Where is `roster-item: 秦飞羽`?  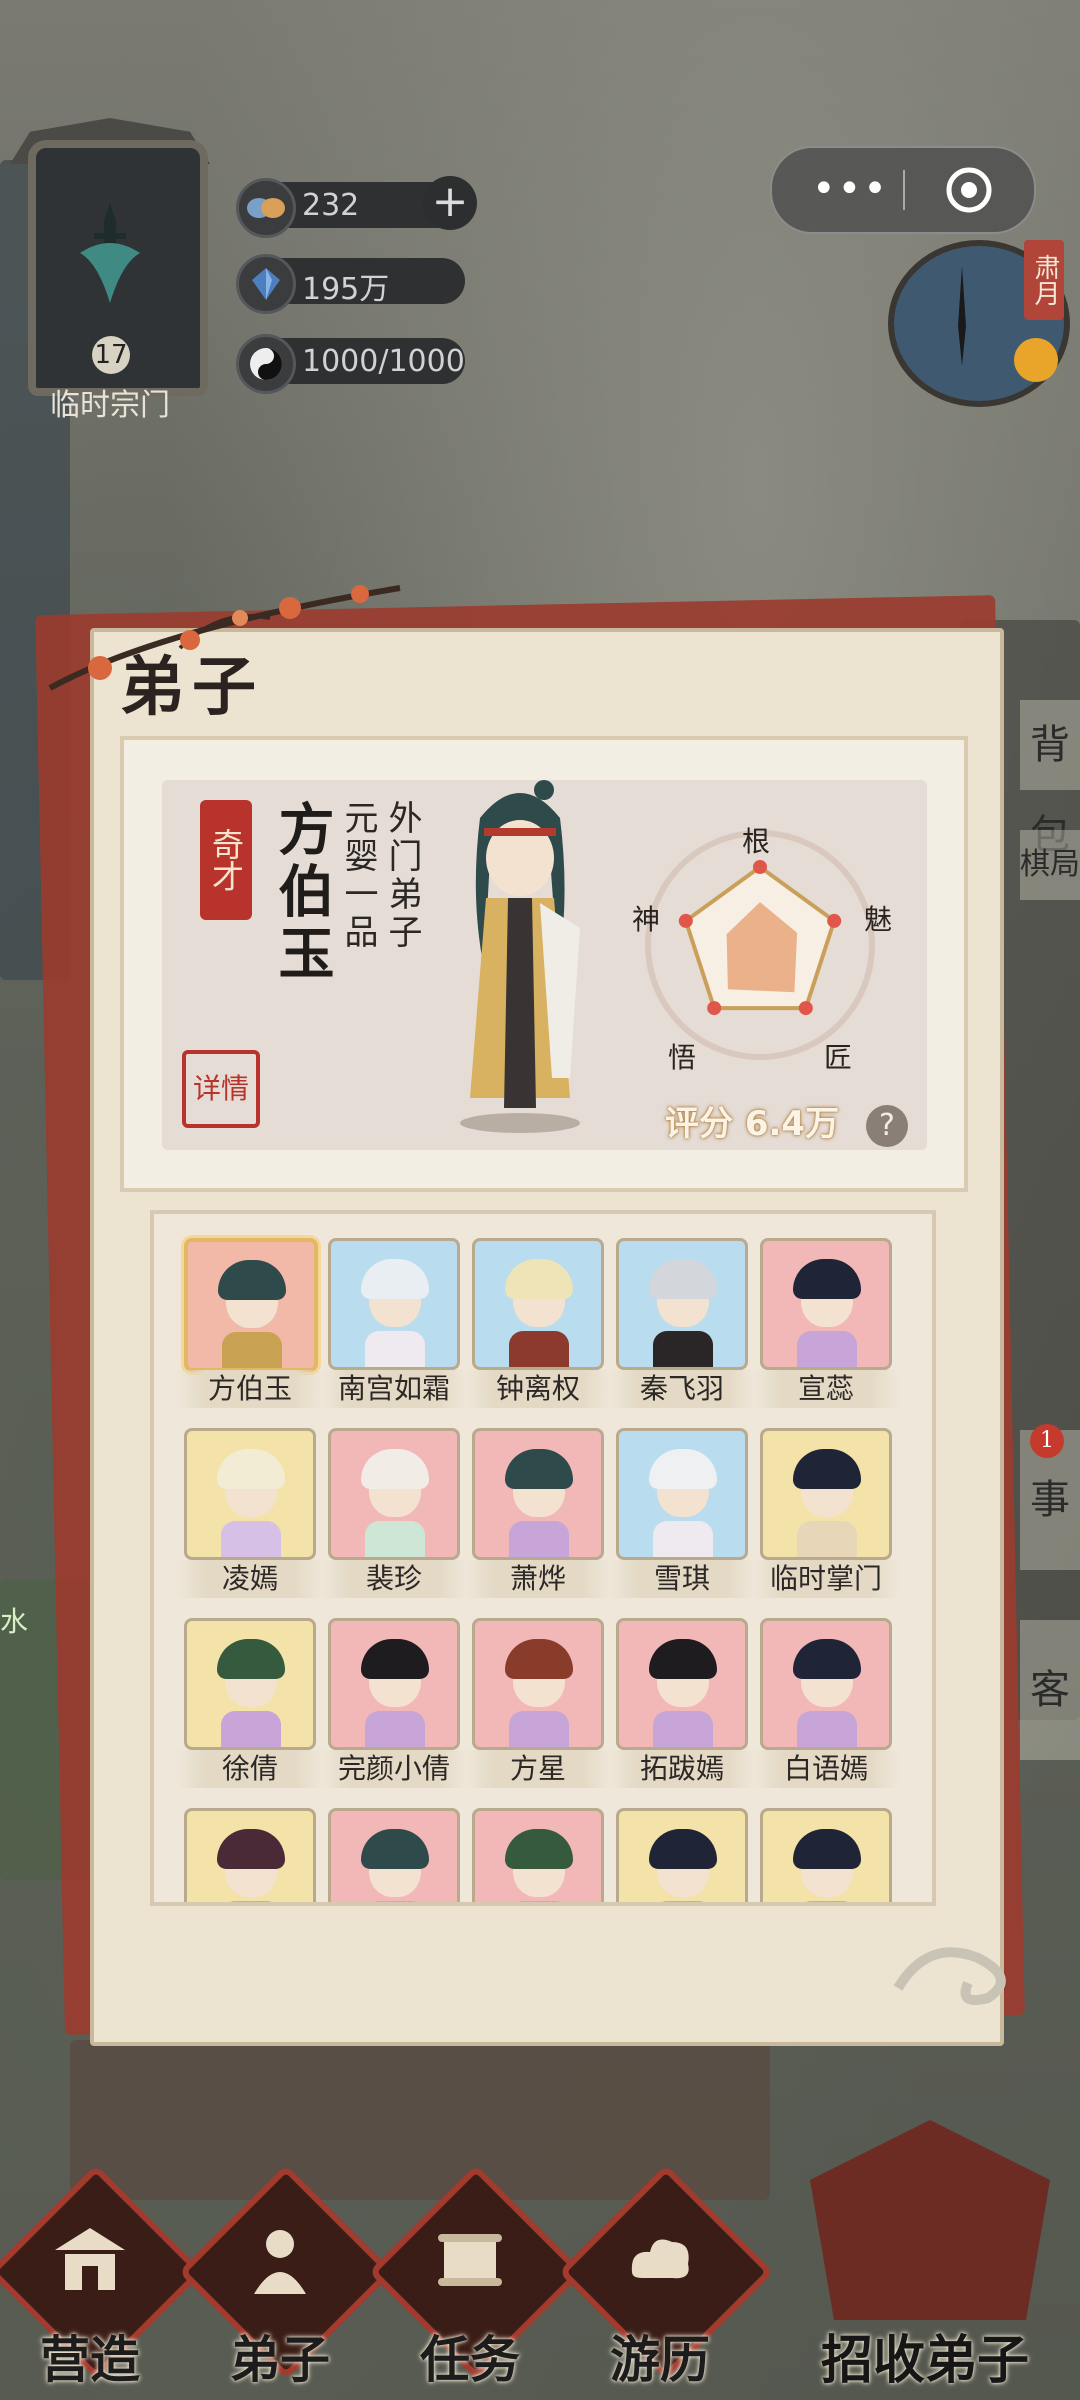
roster-item: 秦飞羽 is located at coordinates (682, 1327).